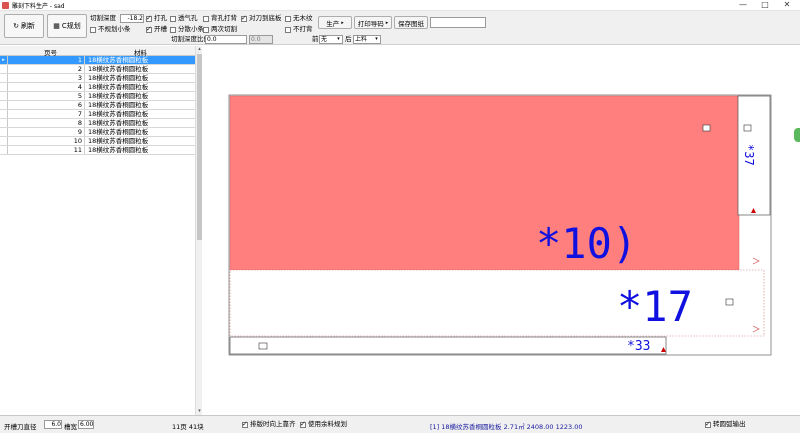 Image resolution: width=800 pixels, height=433 pixels. What do you see at coordinates (5, 5) in the screenshot?
I see `app-icon` at bounding box center [5, 5].